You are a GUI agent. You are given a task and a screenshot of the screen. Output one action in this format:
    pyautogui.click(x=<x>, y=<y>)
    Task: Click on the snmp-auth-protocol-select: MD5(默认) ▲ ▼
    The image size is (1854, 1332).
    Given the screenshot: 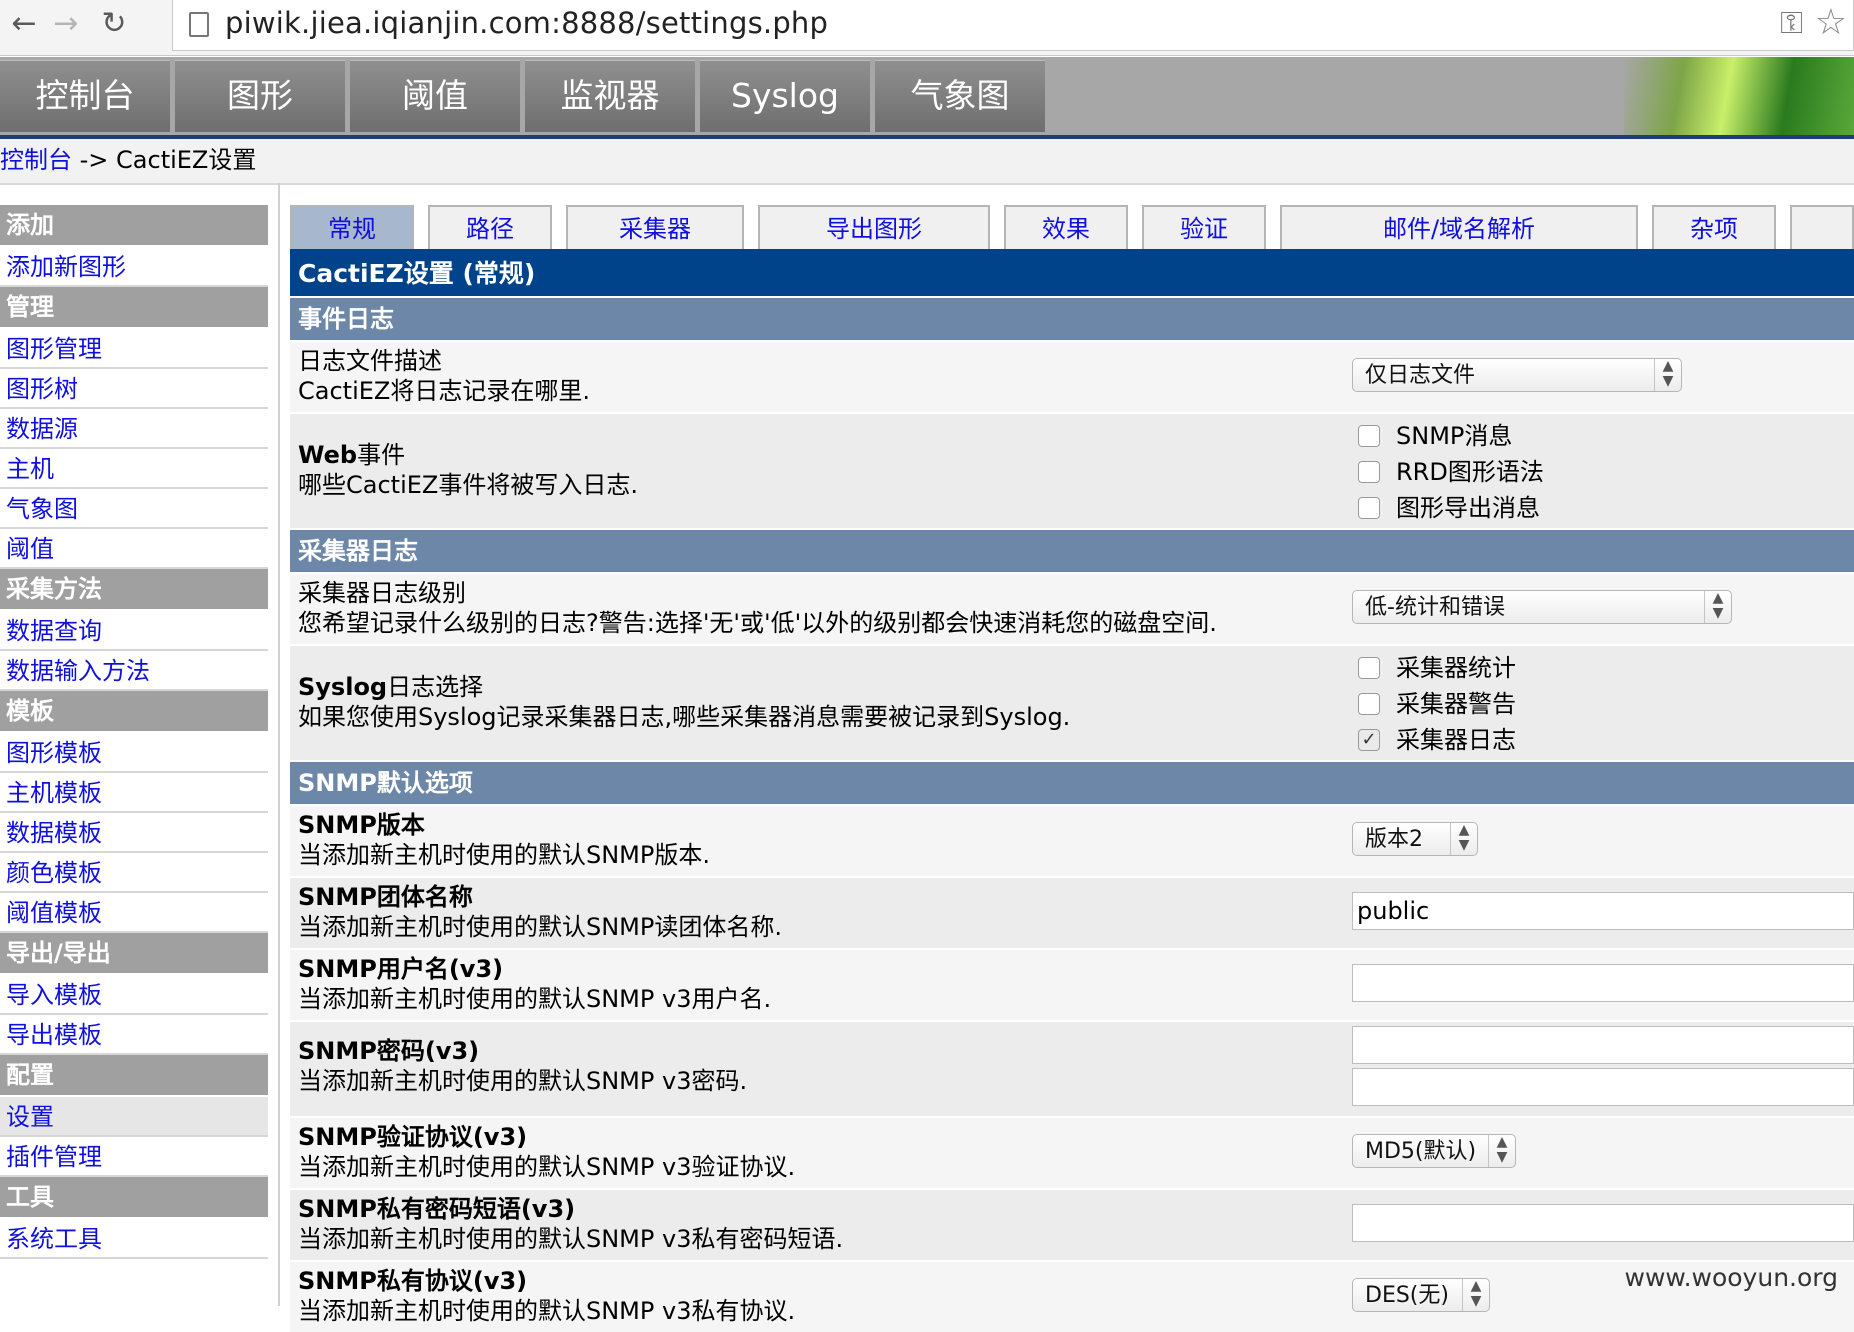 What is the action you would take?
    pyautogui.click(x=1434, y=1151)
    